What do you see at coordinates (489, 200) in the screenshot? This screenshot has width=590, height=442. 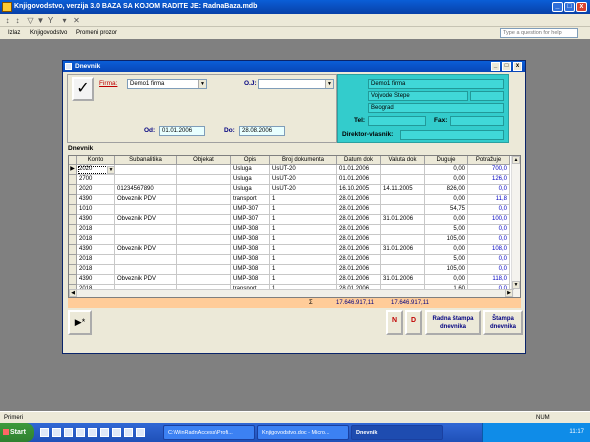 I see `table-cell: 11,8` at bounding box center [489, 200].